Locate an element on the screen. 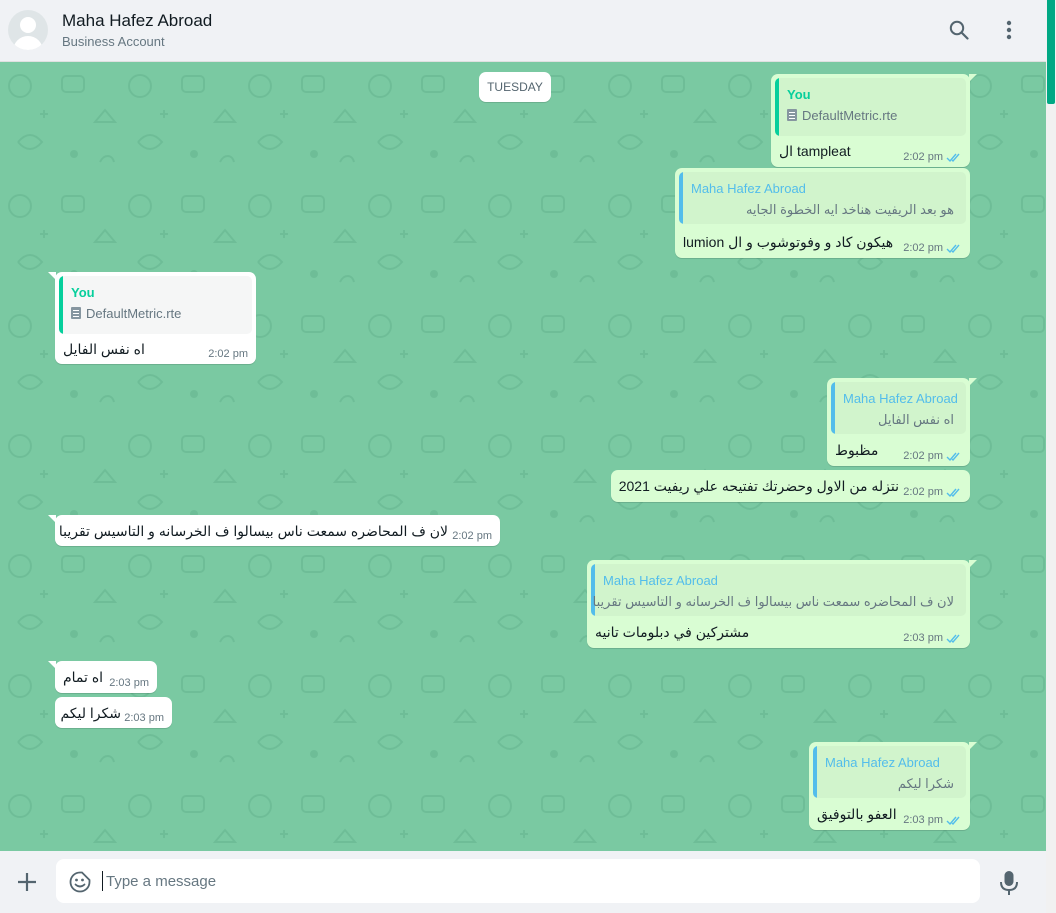  text-caret is located at coordinates (102, 881).